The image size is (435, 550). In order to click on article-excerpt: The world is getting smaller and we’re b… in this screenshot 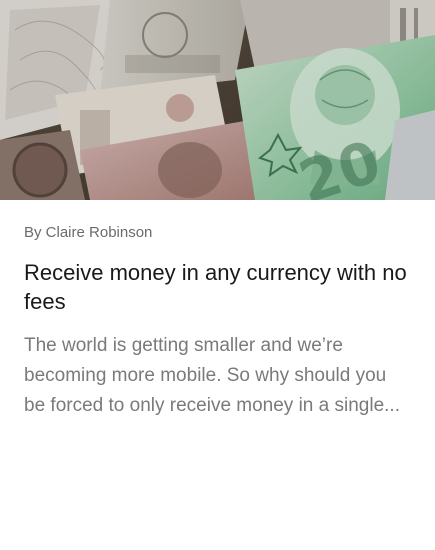, I will do `click(212, 375)`.